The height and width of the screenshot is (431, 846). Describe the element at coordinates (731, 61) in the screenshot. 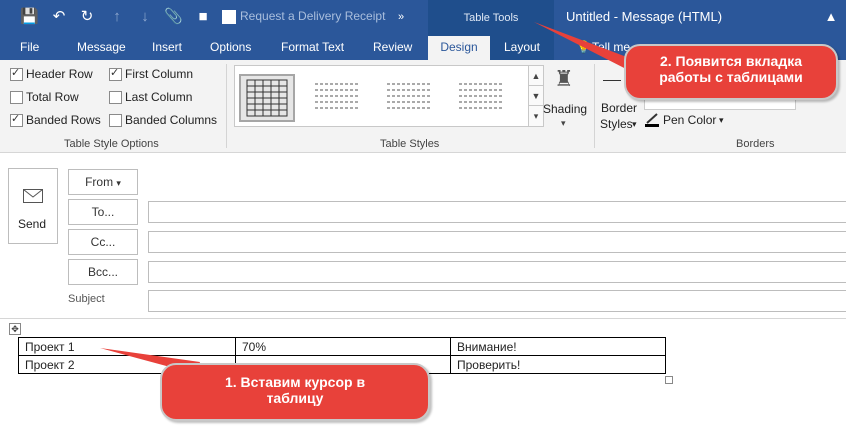

I see `callout-2-line-1: 2. Появится вкладка` at that location.